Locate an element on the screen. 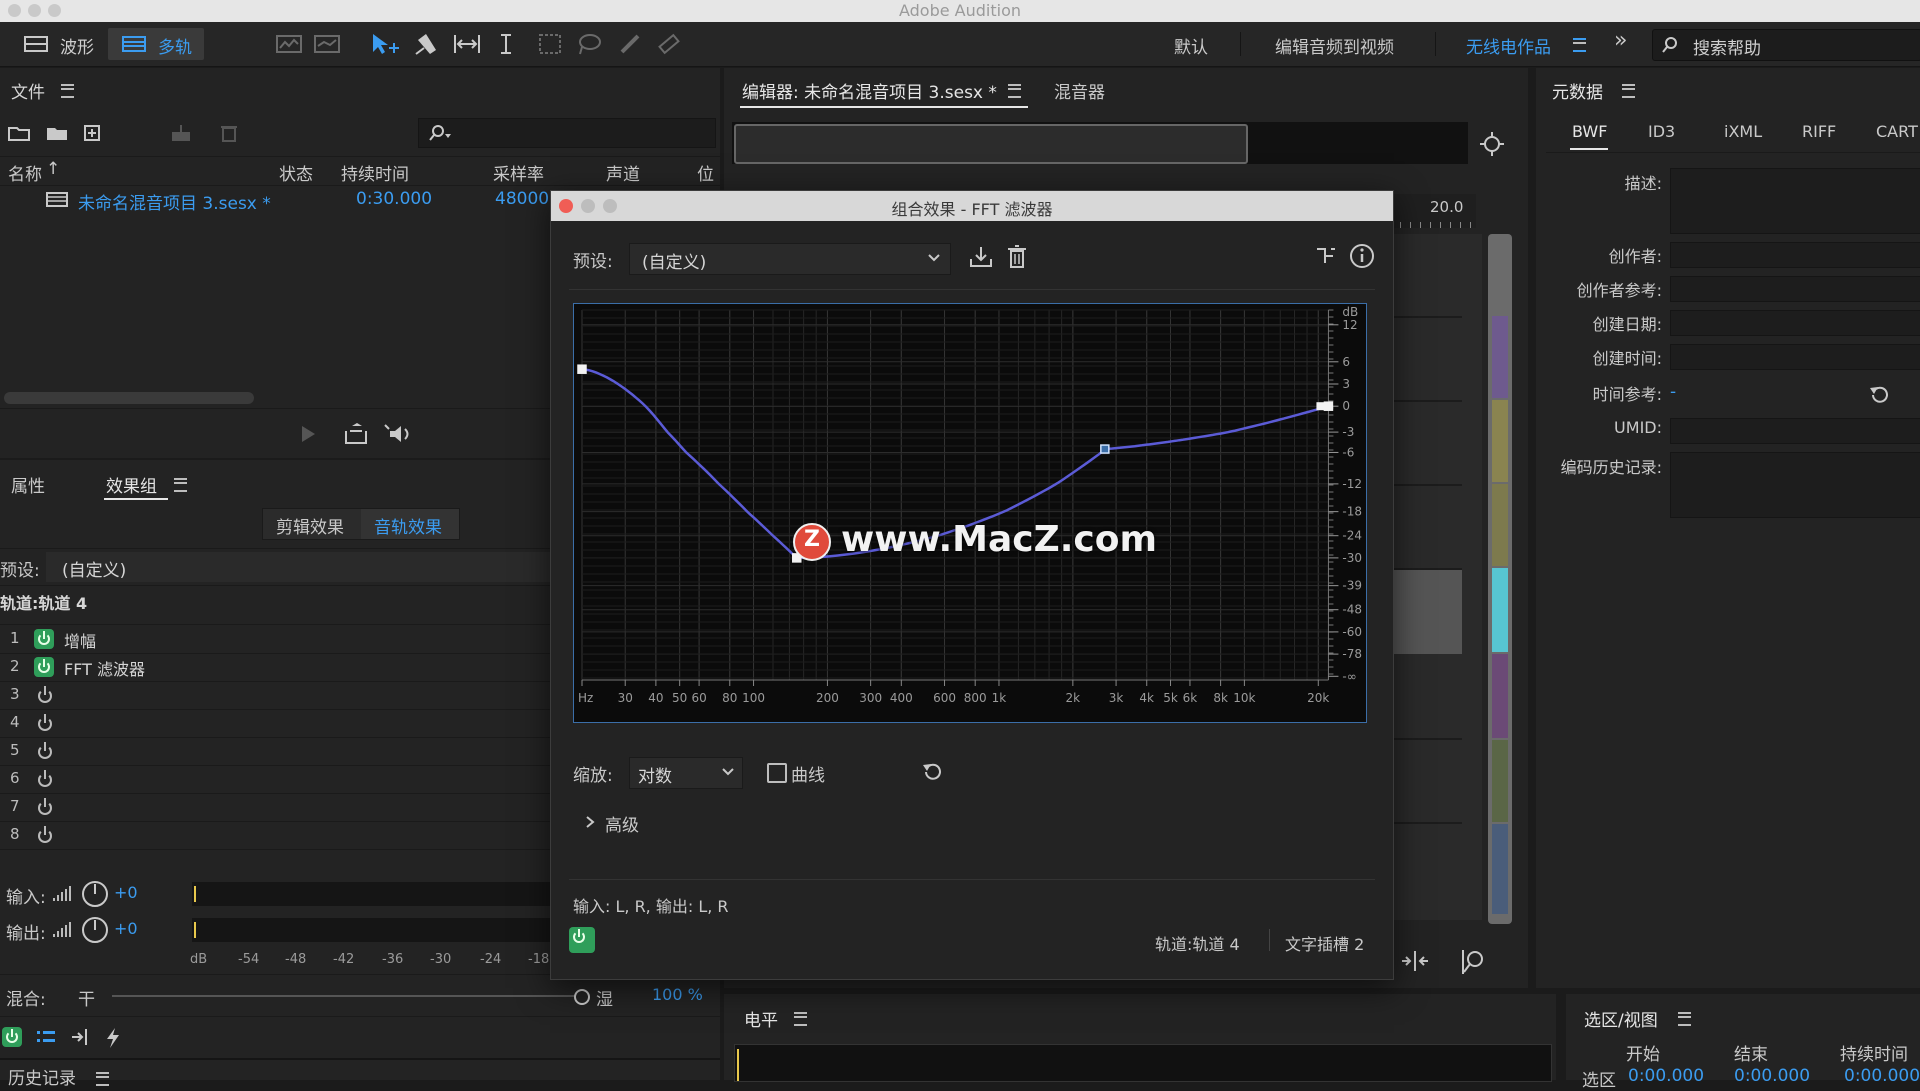  rack-power-icon is located at coordinates (12, 1037).